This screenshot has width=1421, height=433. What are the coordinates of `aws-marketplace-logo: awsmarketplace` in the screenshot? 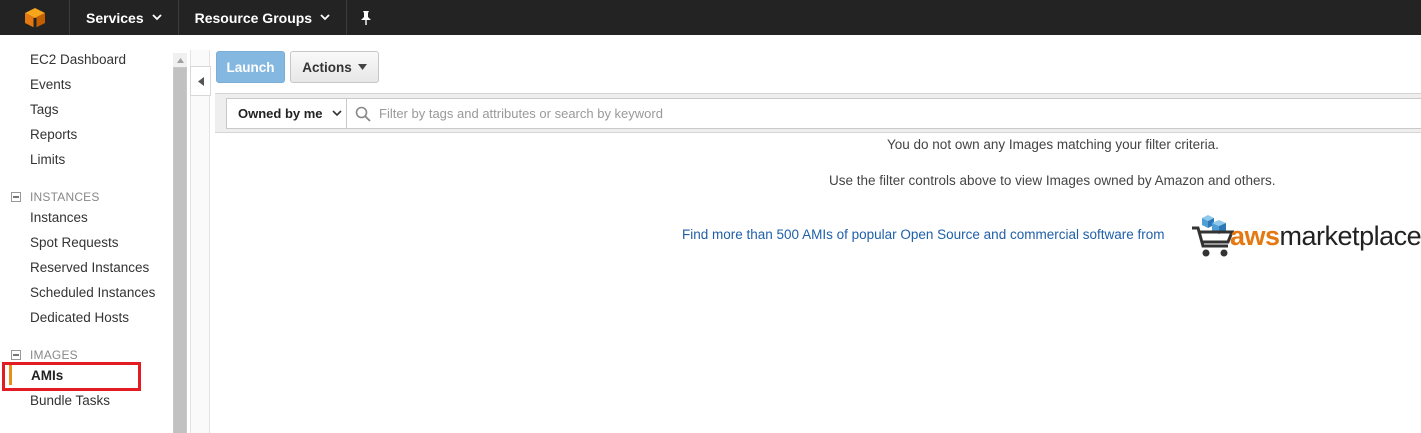 It's located at (1306, 237).